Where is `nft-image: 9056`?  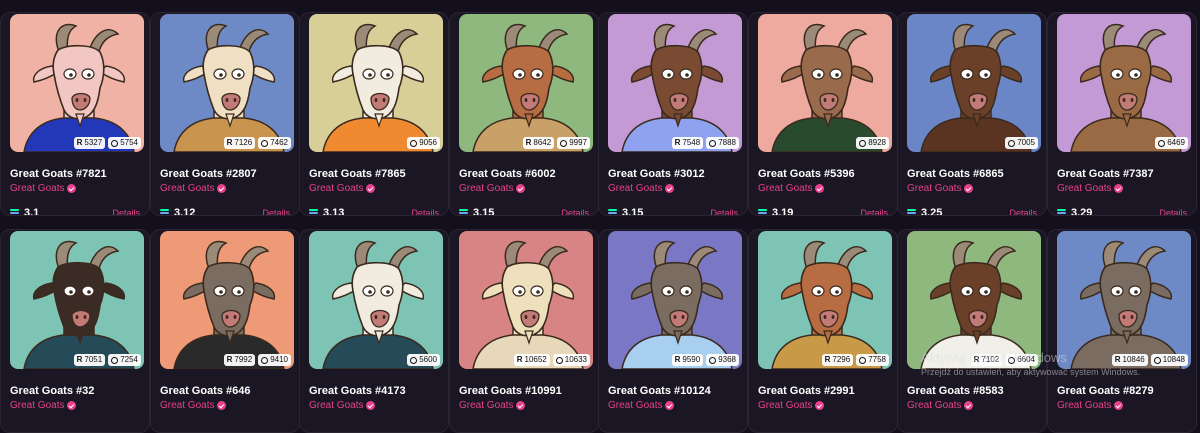 nft-image: 9056 is located at coordinates (376, 83).